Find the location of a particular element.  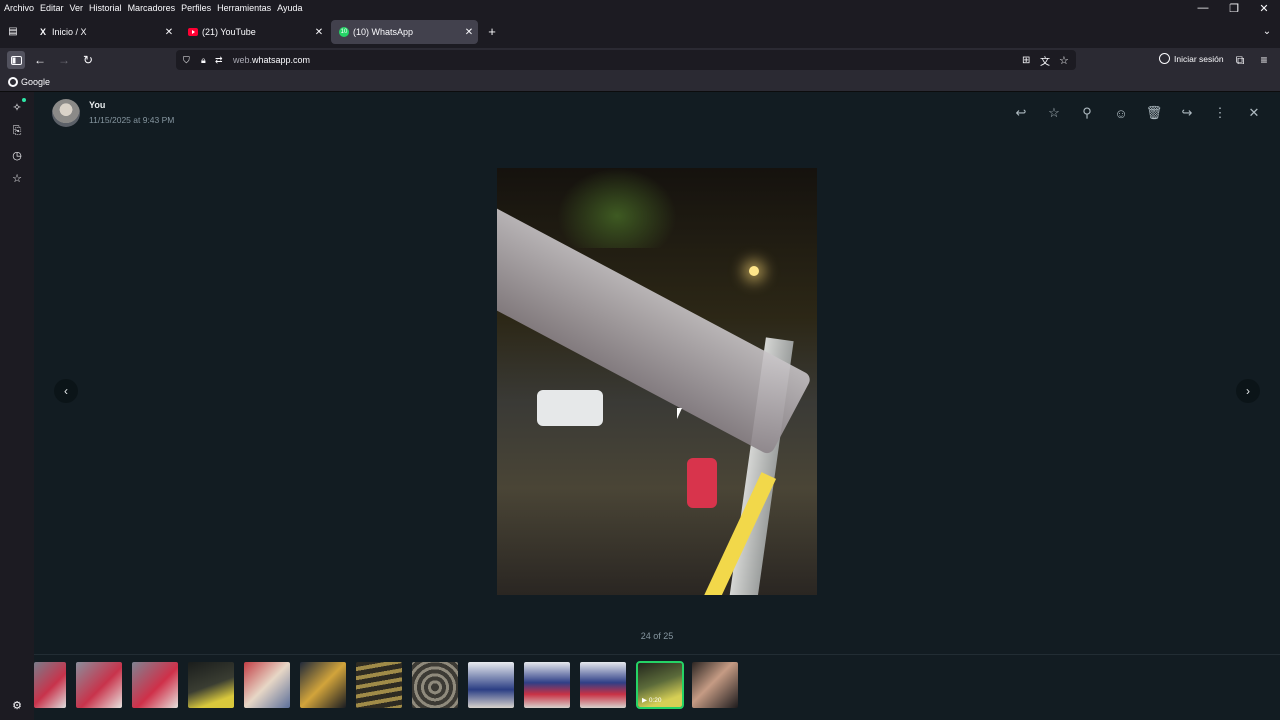

tab-youtube: (21) YouTube ✕ is located at coordinates (254, 32).